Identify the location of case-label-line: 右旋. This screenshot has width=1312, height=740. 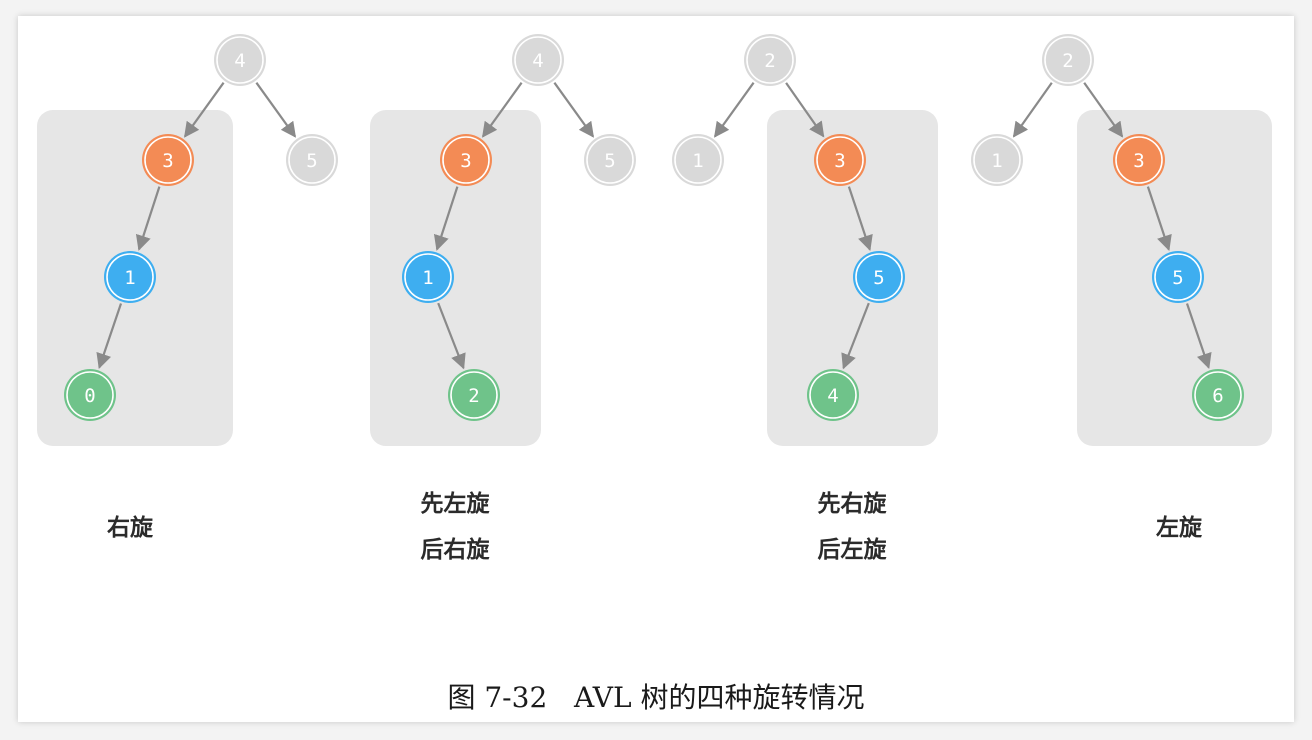
(130, 528).